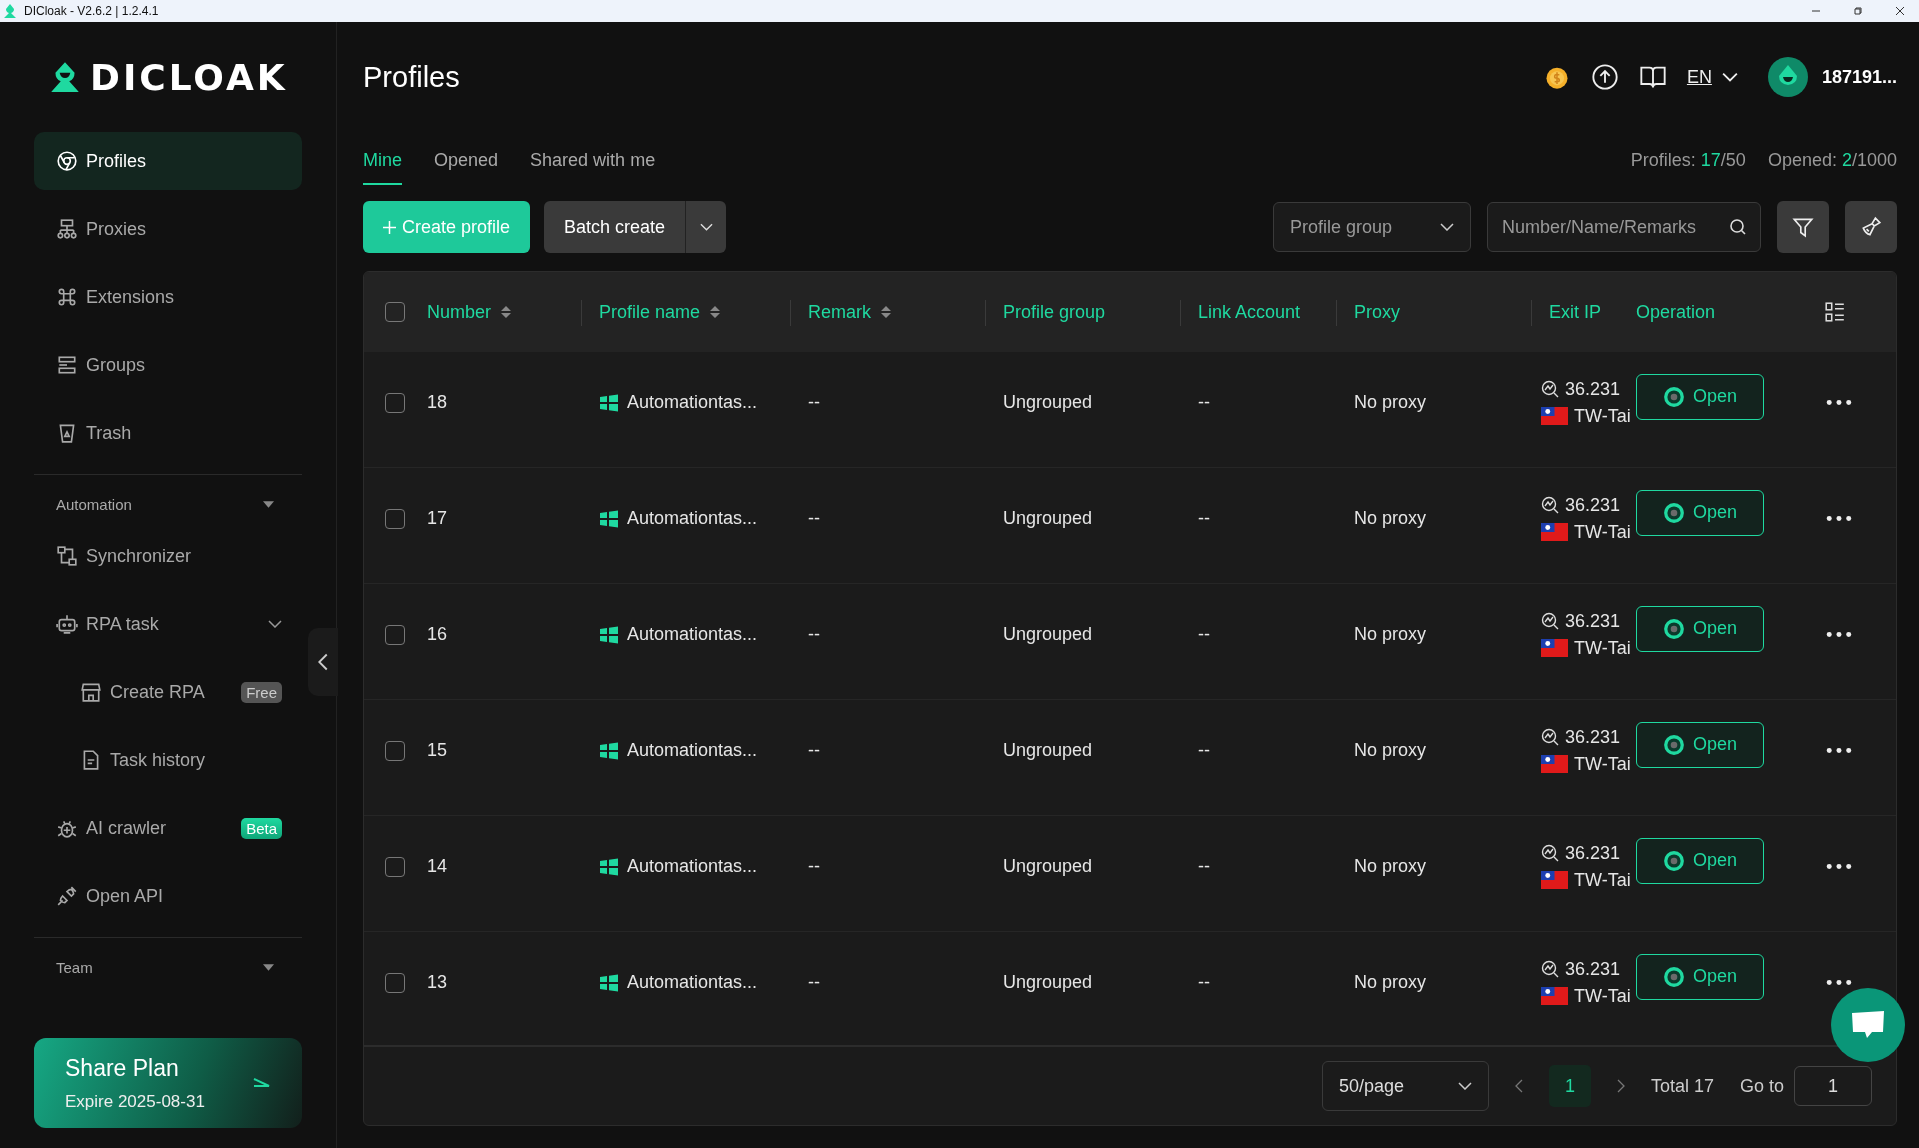 This screenshot has height=1148, width=1919. What do you see at coordinates (437, 866) in the screenshot?
I see `table-cell: 14` at bounding box center [437, 866].